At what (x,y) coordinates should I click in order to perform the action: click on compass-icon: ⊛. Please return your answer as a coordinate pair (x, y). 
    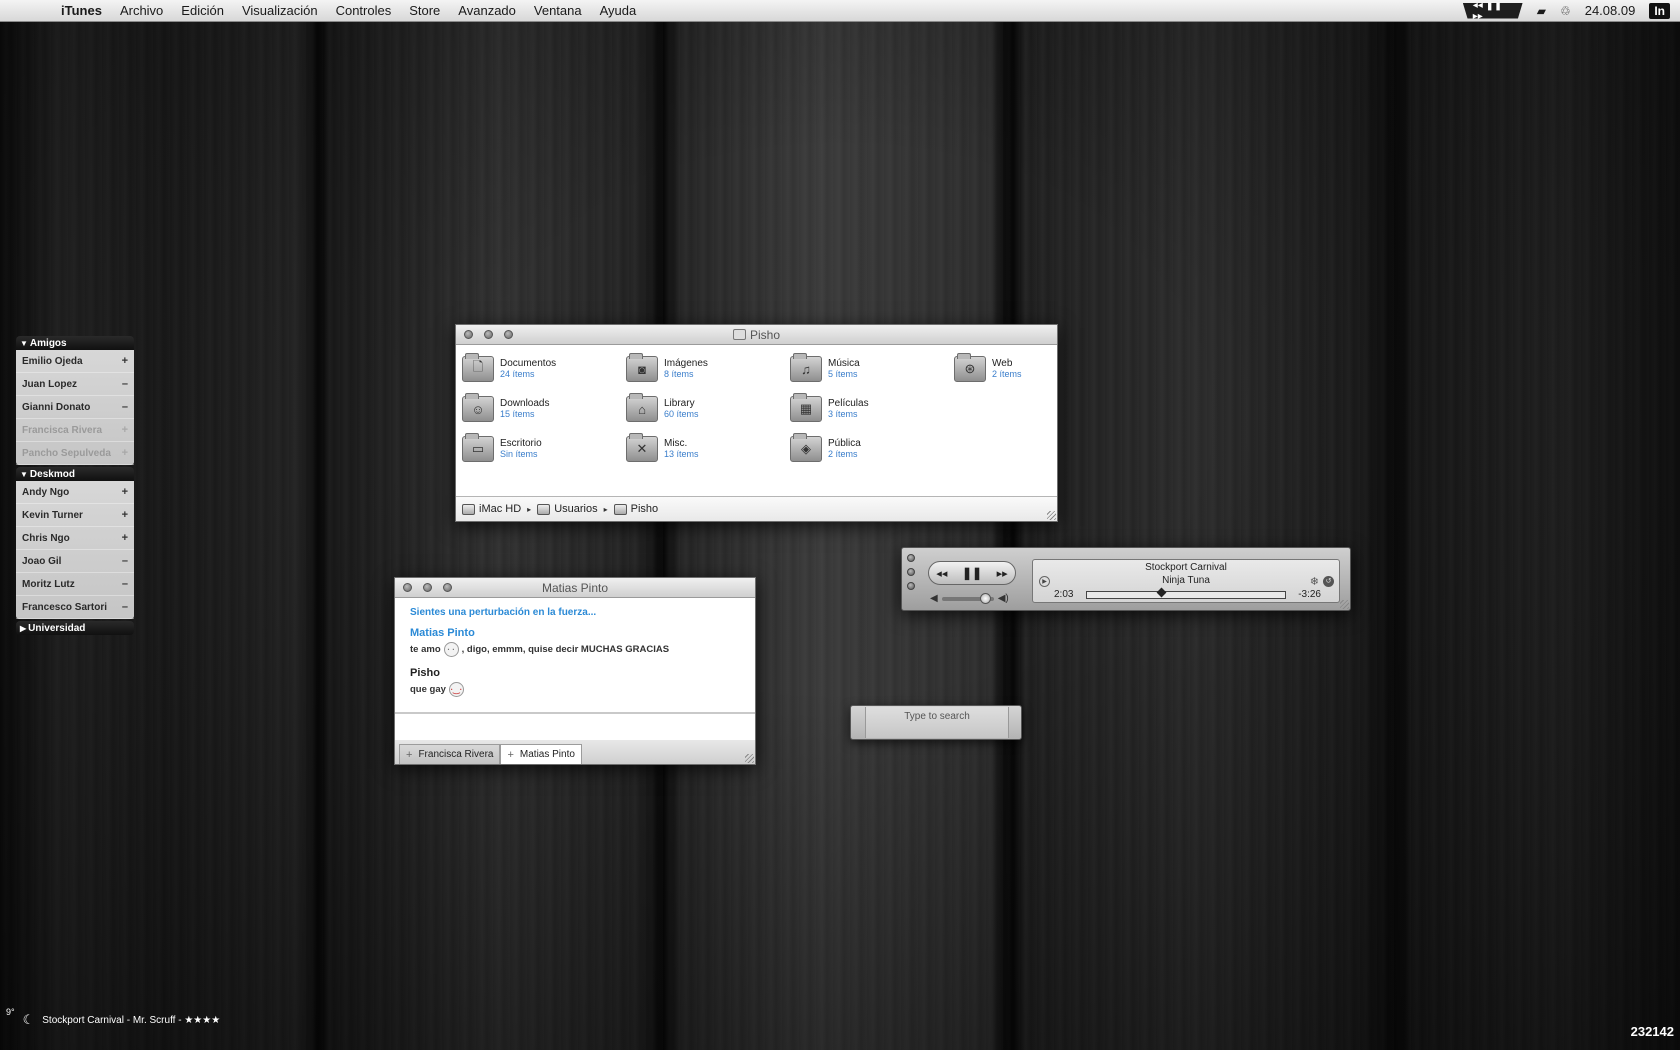
    Looking at the image, I should click on (970, 367).